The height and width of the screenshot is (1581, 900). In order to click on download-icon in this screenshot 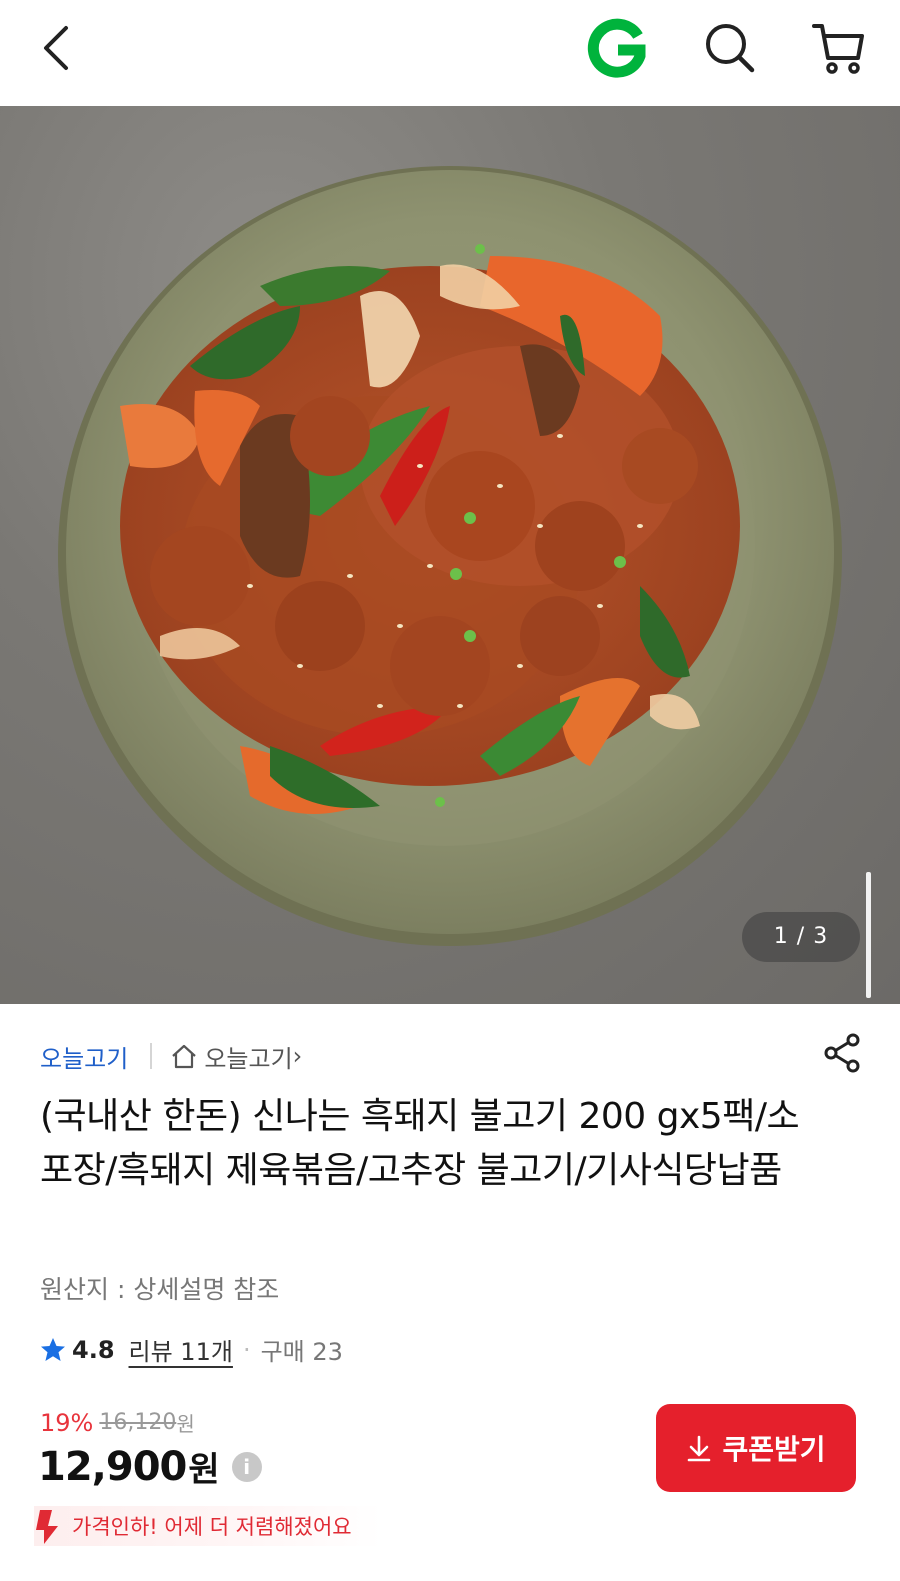, I will do `click(699, 1448)`.